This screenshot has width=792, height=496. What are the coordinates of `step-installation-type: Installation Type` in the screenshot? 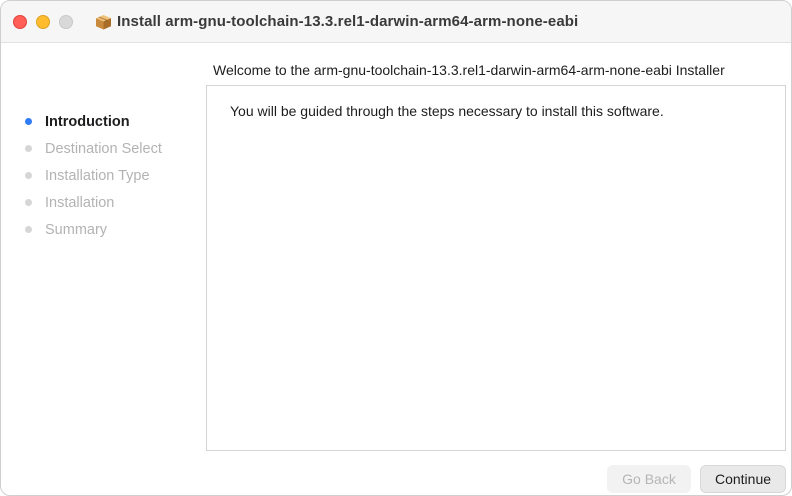 It's located at (93, 175).